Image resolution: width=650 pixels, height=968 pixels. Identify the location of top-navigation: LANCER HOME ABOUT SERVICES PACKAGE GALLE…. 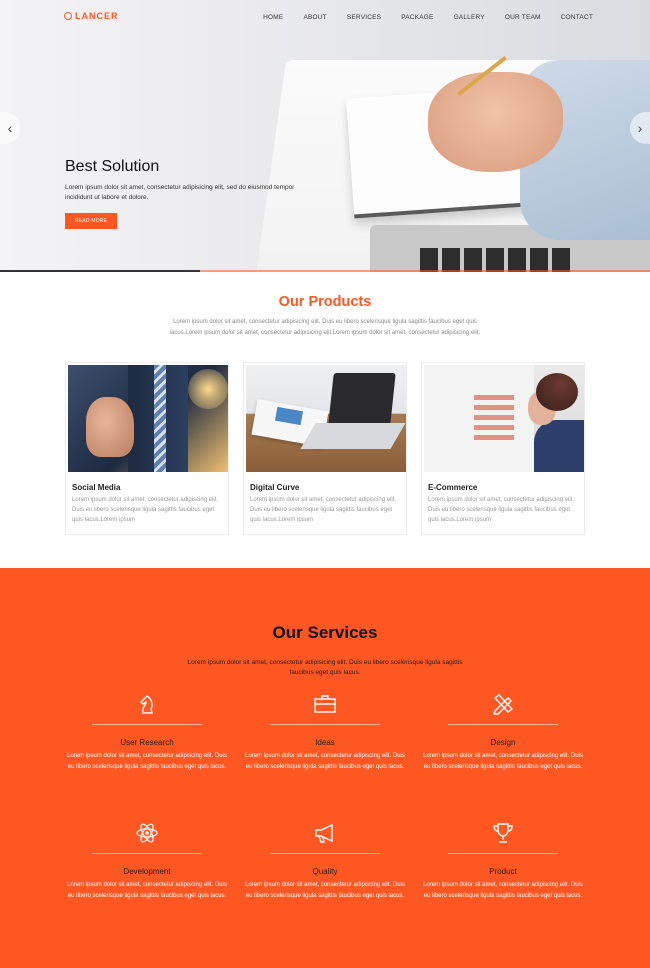
(325, 18).